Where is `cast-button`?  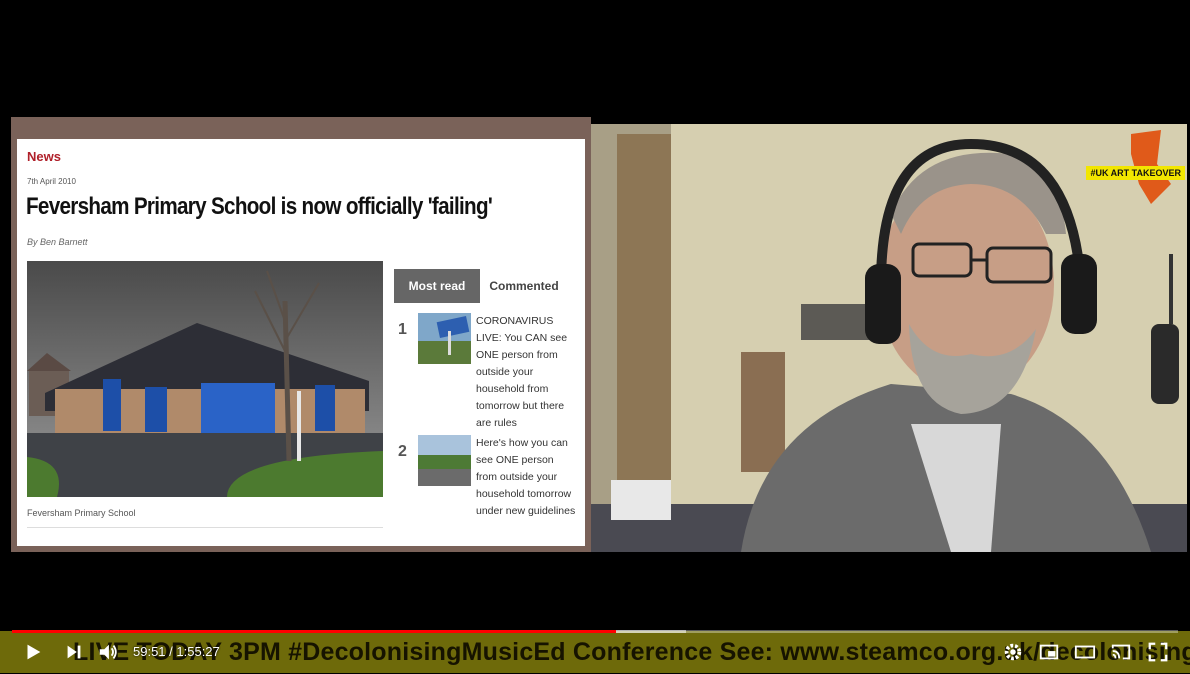
cast-button is located at coordinates (1123, 652).